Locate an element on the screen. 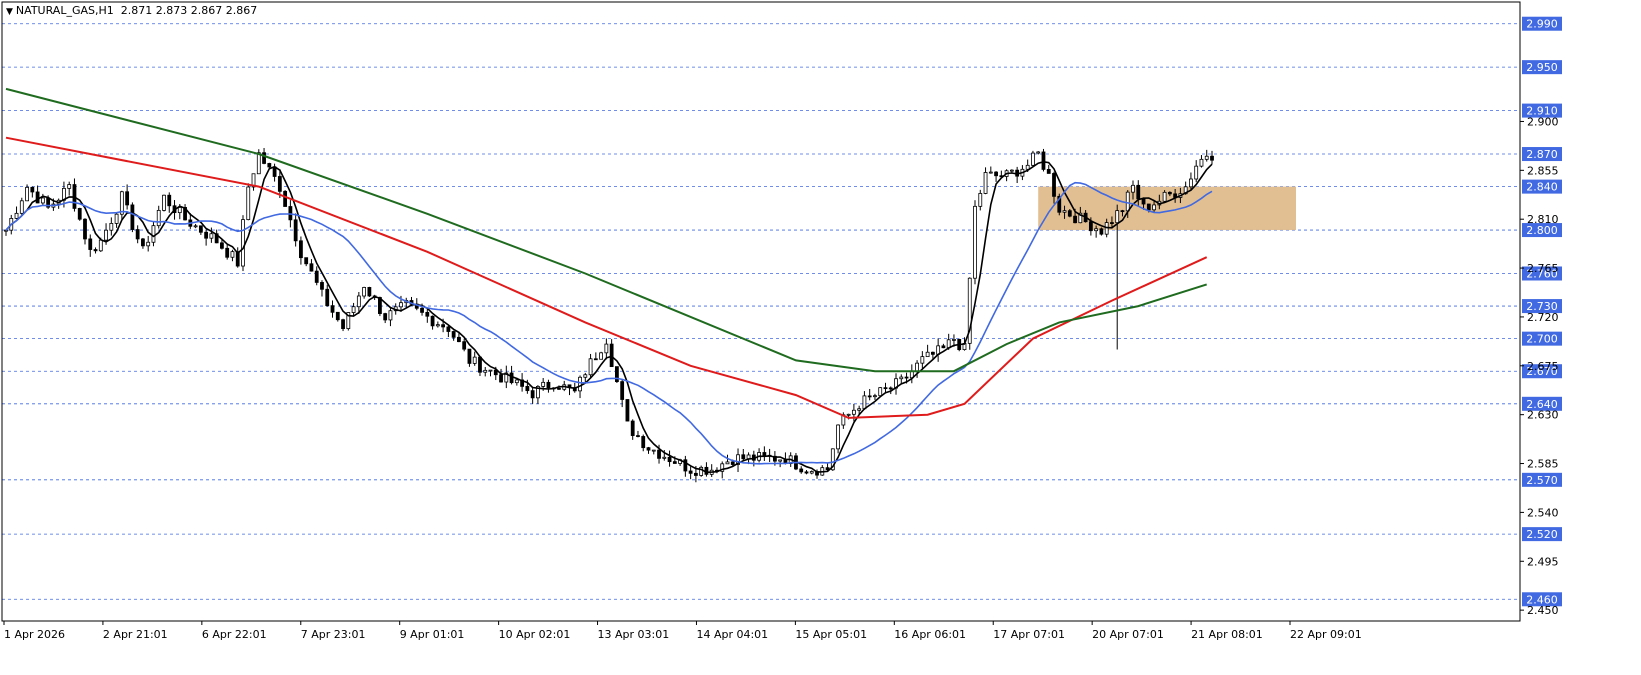 The height and width of the screenshot is (675, 1641). price-tick-label: 2.495 is located at coordinates (1543, 561).